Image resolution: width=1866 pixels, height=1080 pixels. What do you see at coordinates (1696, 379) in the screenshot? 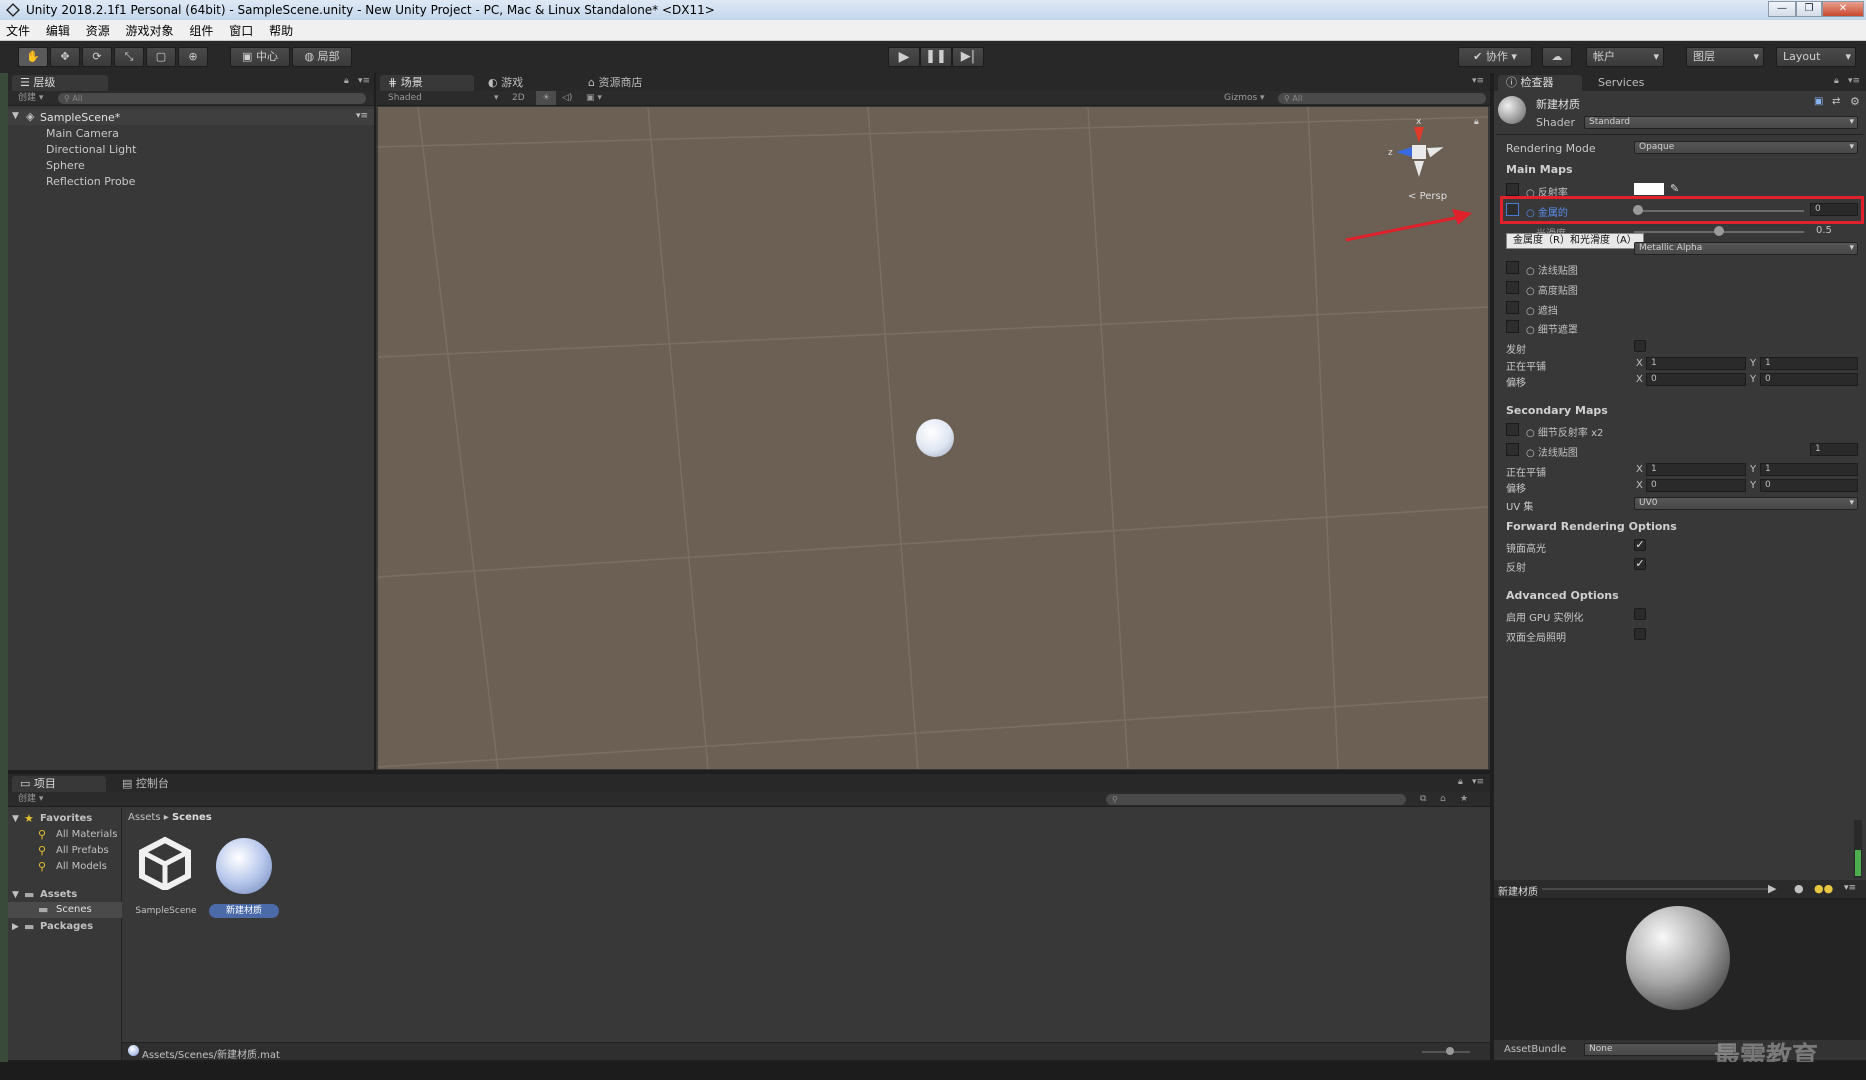
I see `offset-x-field: 0` at bounding box center [1696, 379].